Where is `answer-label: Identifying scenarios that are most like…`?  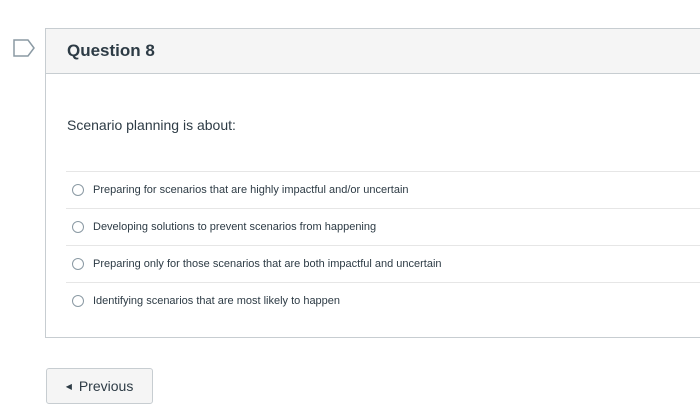
answer-label: Identifying scenarios that are most like… is located at coordinates (217, 301).